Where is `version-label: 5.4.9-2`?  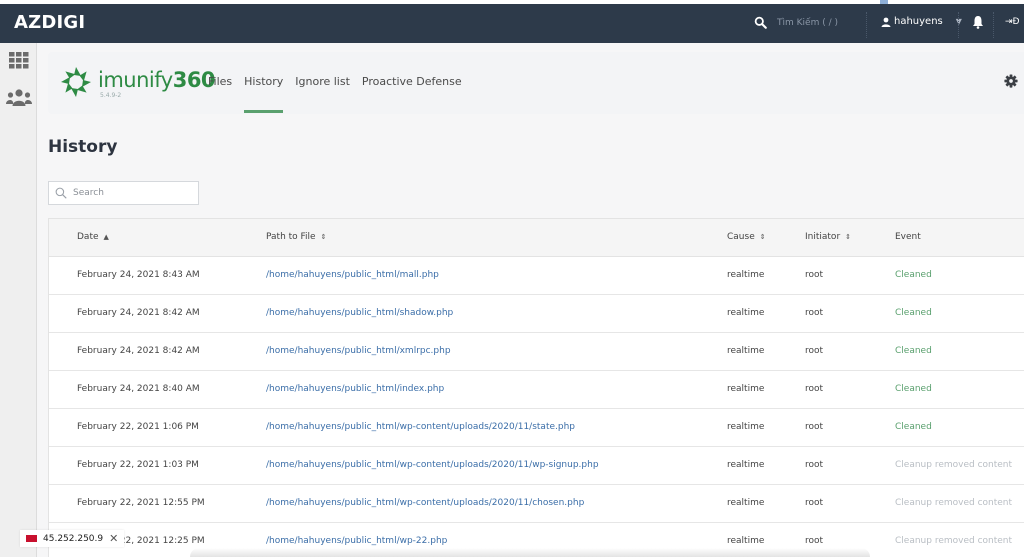
version-label: 5.4.9-2 is located at coordinates (111, 95).